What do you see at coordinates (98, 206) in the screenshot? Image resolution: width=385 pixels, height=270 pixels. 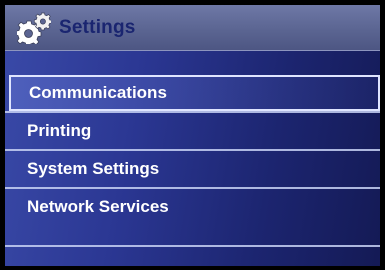 I see `menu-item-label: Network Services` at bounding box center [98, 206].